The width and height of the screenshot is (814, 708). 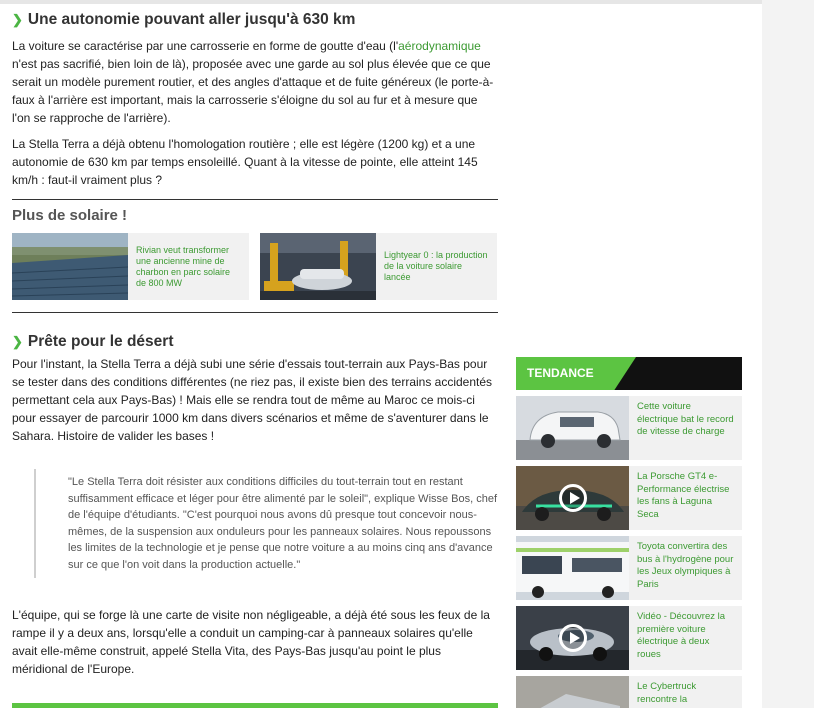 I want to click on top-border, so click(x=381, y=2).